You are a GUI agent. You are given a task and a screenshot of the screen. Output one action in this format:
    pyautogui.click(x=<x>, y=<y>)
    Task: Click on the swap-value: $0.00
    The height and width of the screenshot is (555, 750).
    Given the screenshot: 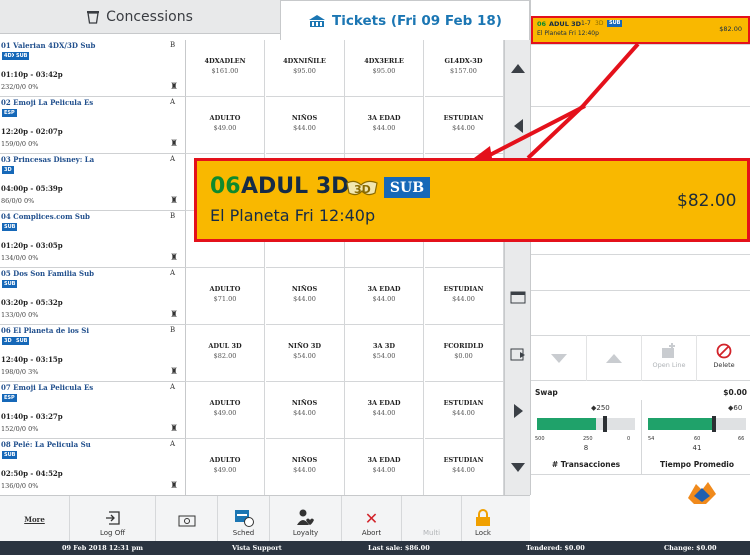 What is the action you would take?
    pyautogui.click(x=735, y=392)
    